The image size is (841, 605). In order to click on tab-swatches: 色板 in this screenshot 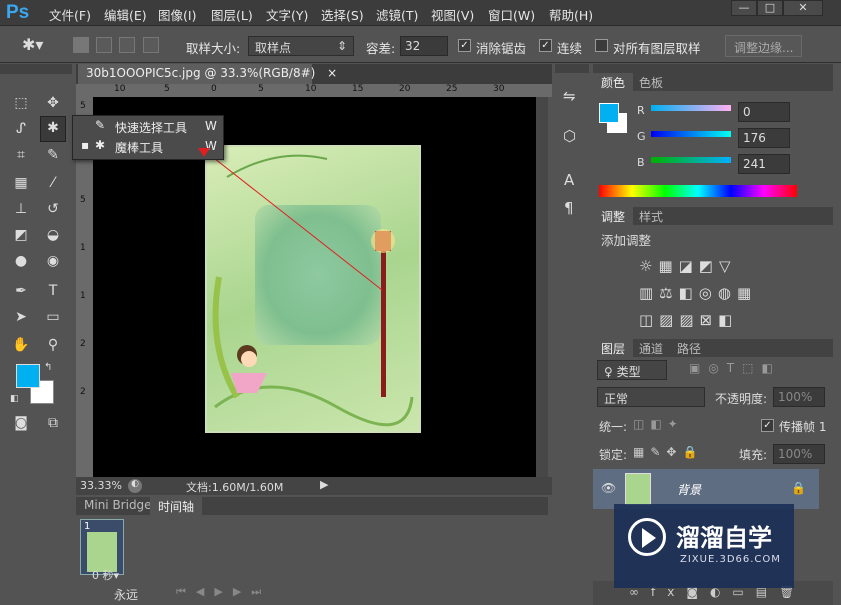, I will do `click(651, 82)`.